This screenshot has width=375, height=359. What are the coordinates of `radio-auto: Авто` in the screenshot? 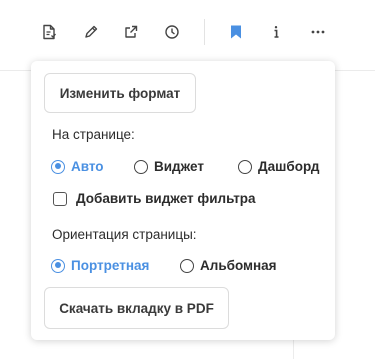 It's located at (77, 166).